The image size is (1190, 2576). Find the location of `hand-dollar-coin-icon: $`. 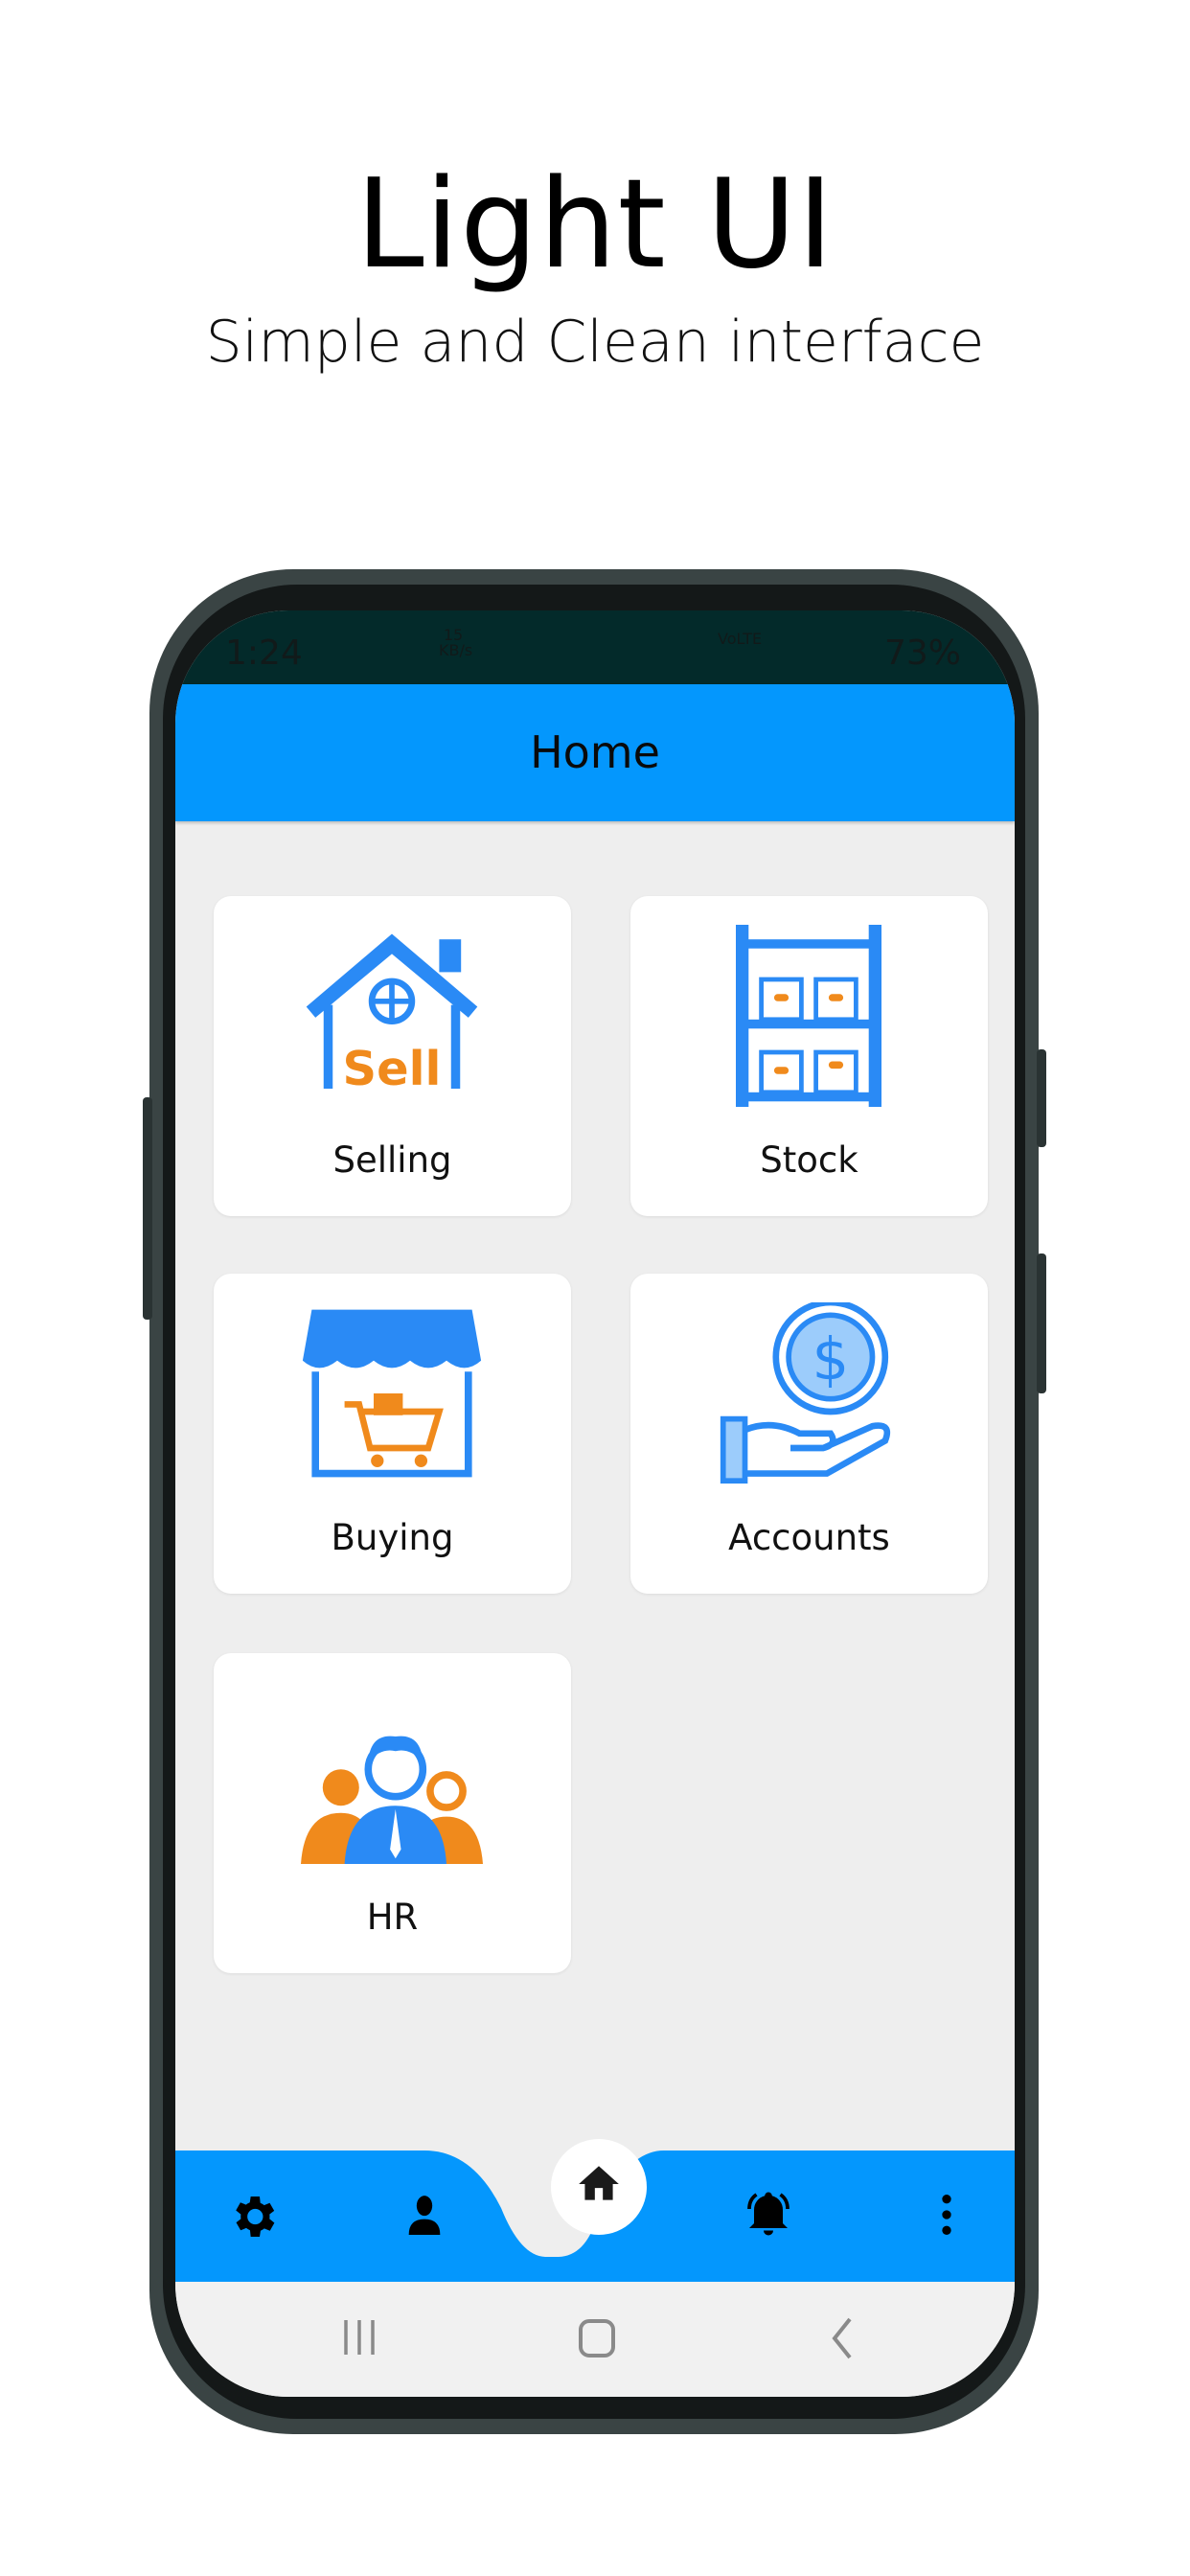

hand-dollar-coin-icon: $ is located at coordinates (806, 1393).